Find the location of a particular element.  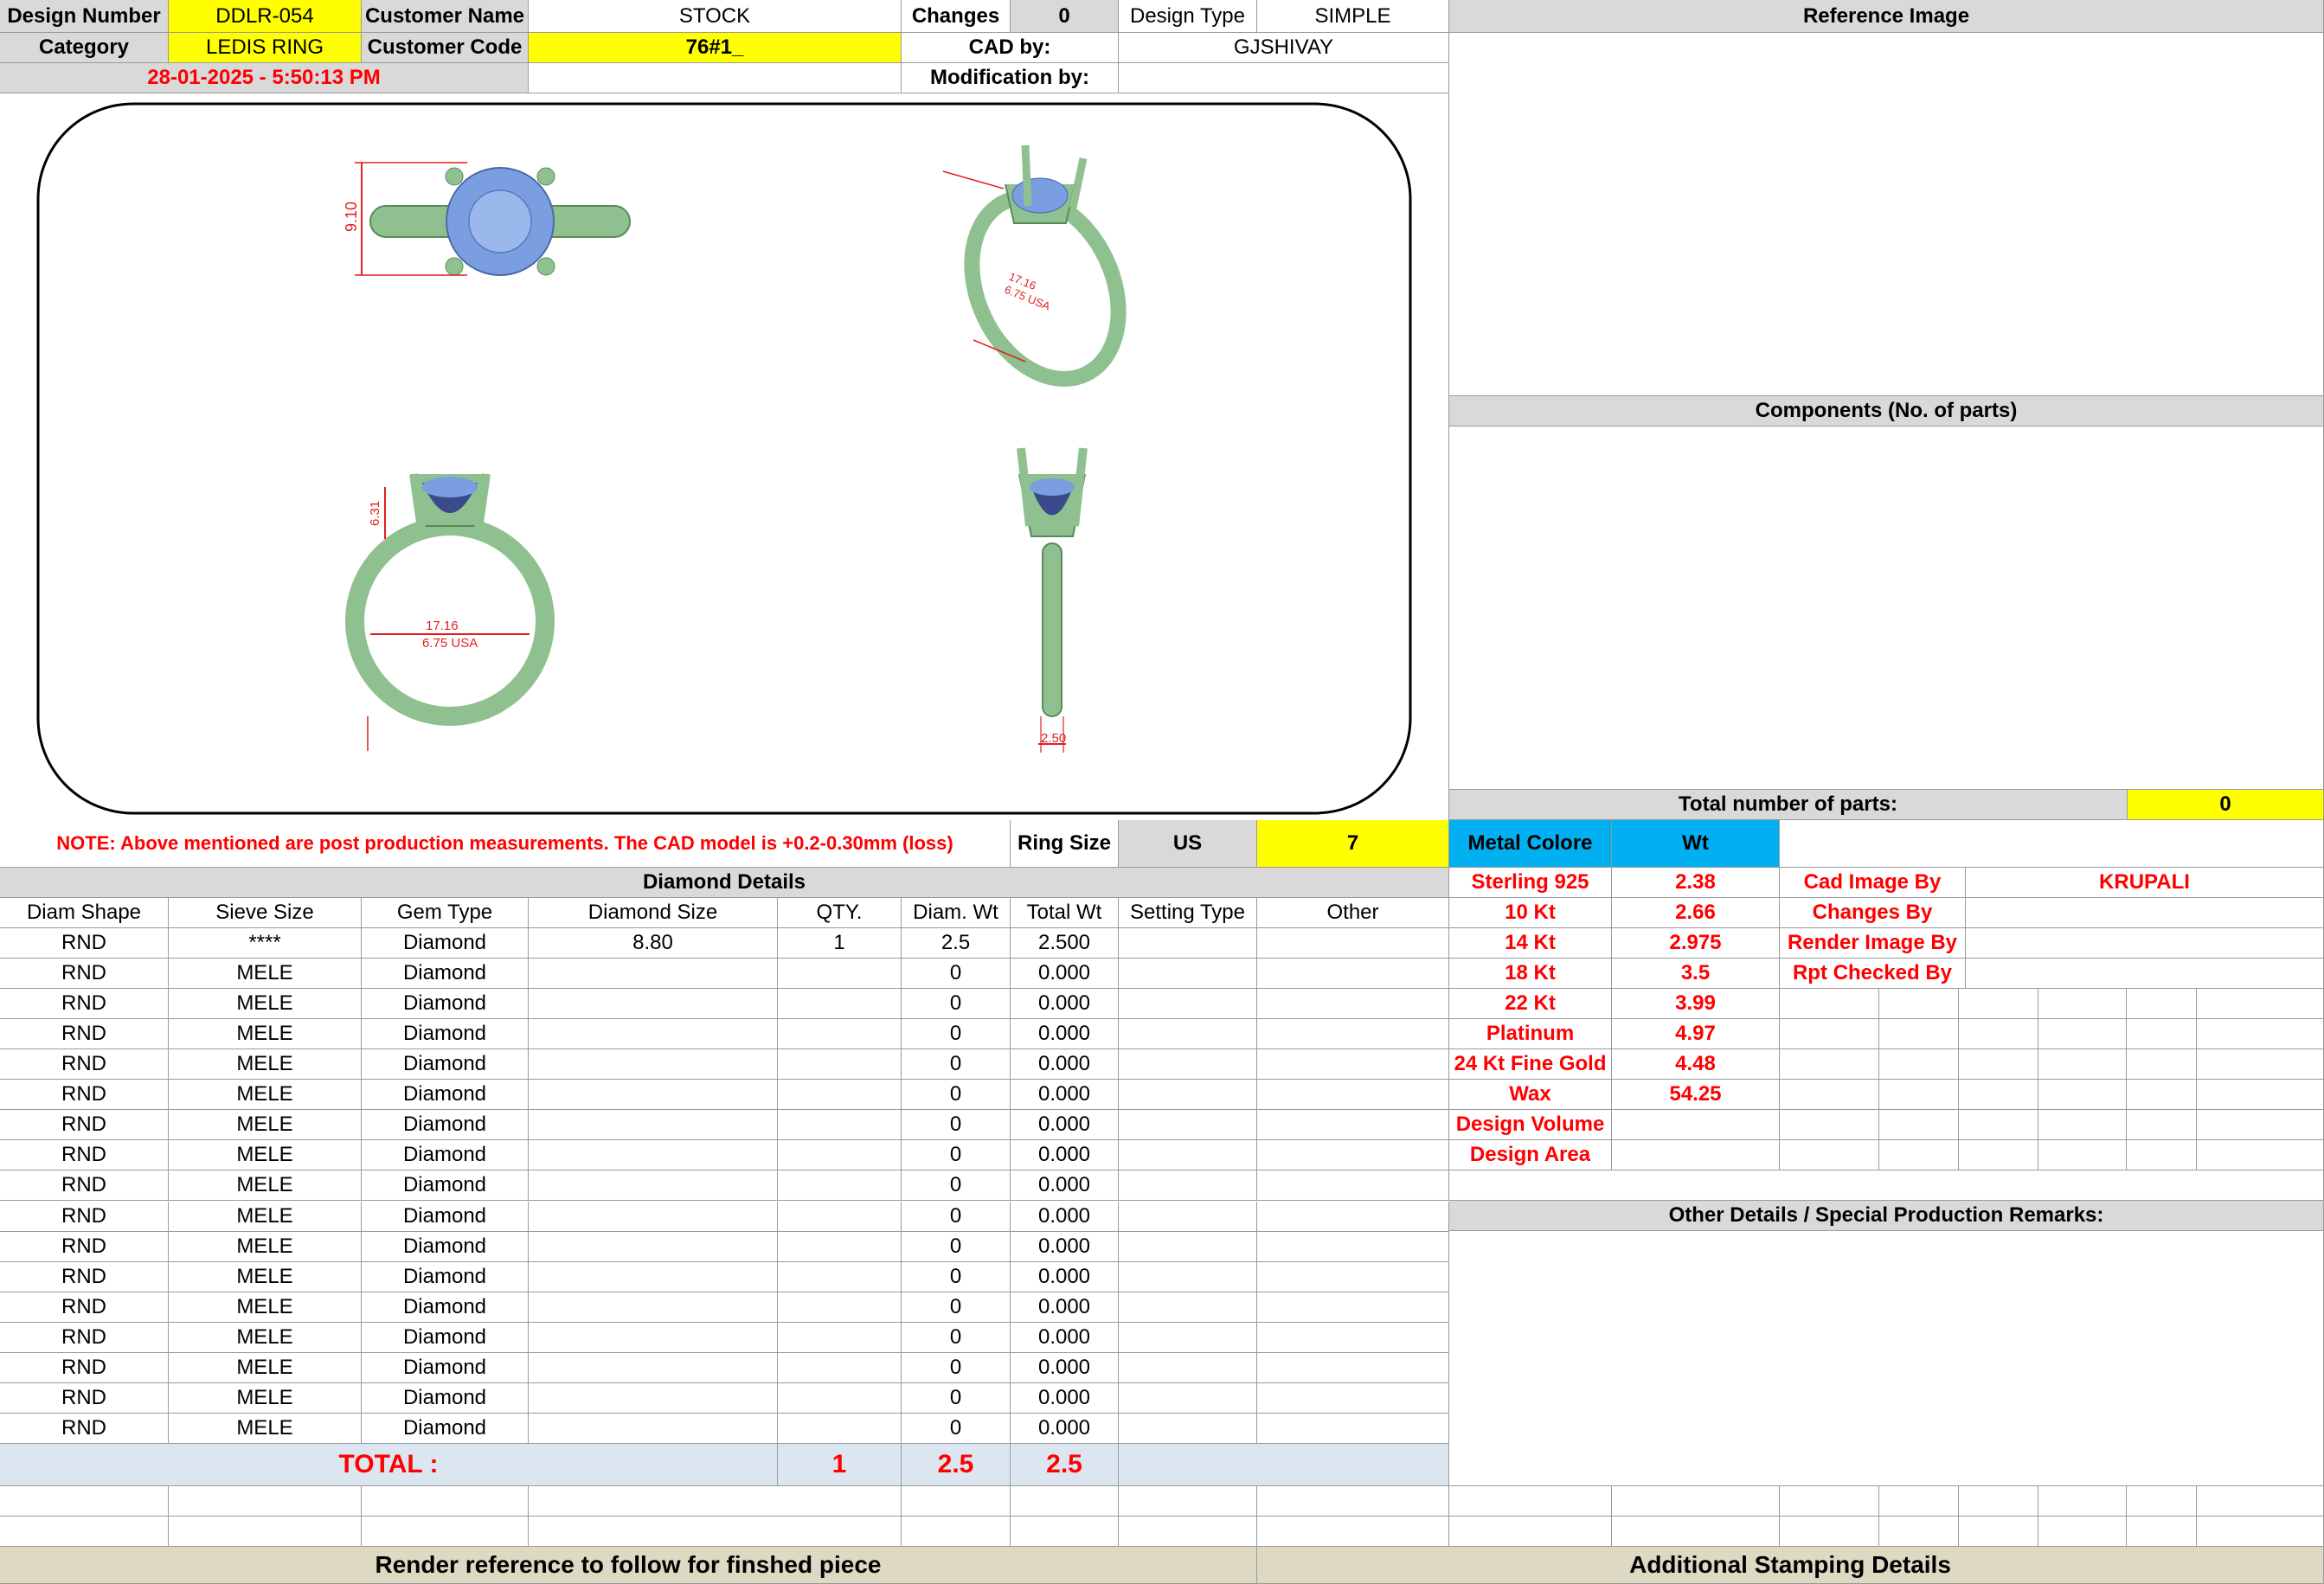

metal-wt: 2.38 is located at coordinates (1696, 883).